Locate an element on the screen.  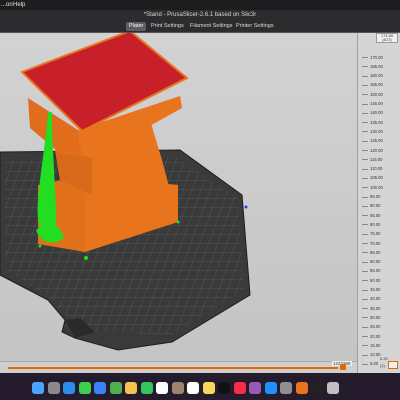
messages-icon is located at coordinates (84, 388).